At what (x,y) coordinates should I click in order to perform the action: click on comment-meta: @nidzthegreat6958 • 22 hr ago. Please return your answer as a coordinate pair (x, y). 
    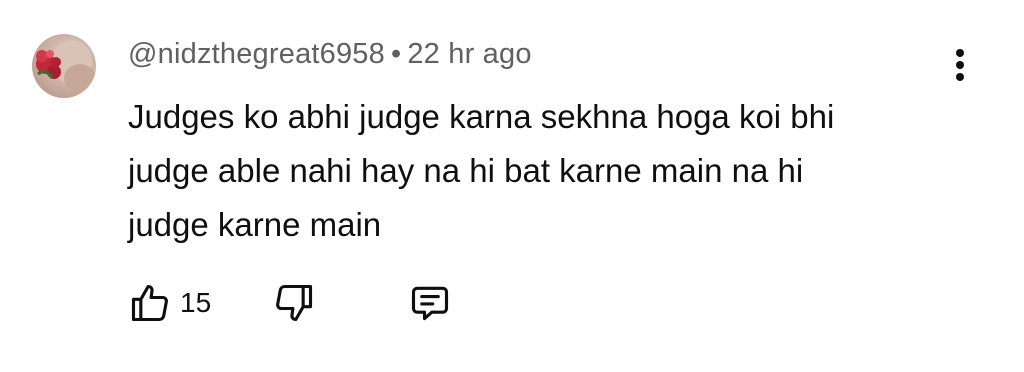
    Looking at the image, I should click on (330, 54).